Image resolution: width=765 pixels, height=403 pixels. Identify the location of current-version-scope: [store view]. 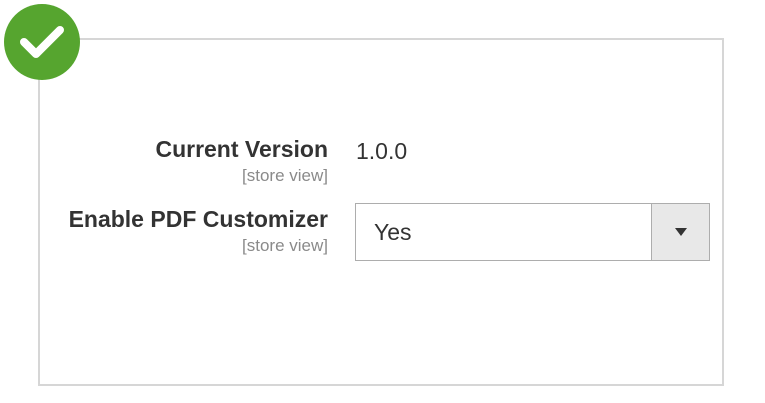
(285, 175).